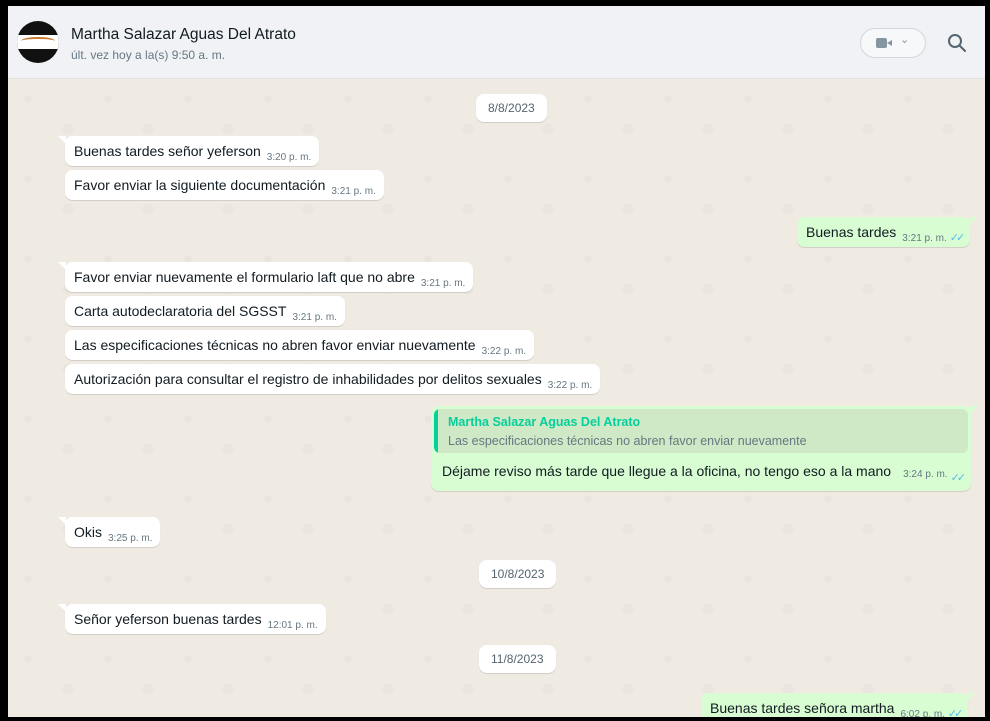 The width and height of the screenshot is (990, 721). I want to click on search-icon, so click(957, 43).